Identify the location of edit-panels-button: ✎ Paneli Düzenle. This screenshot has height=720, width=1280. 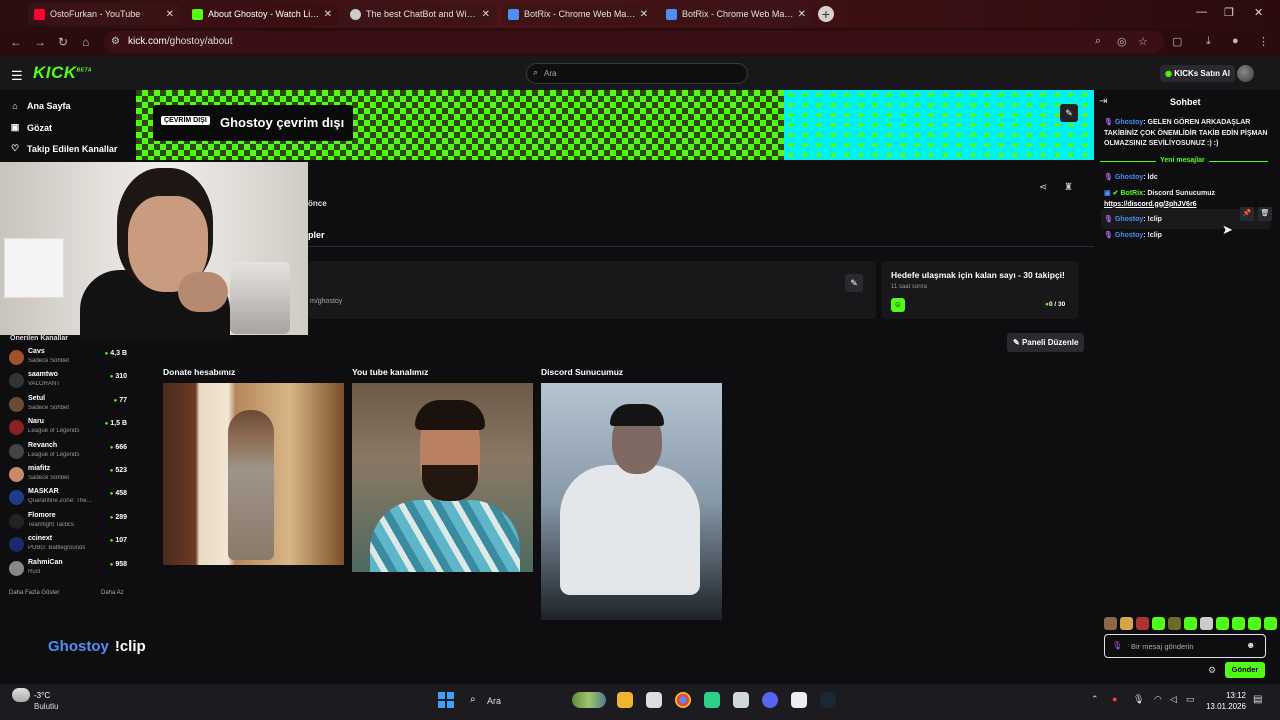
(1046, 342).